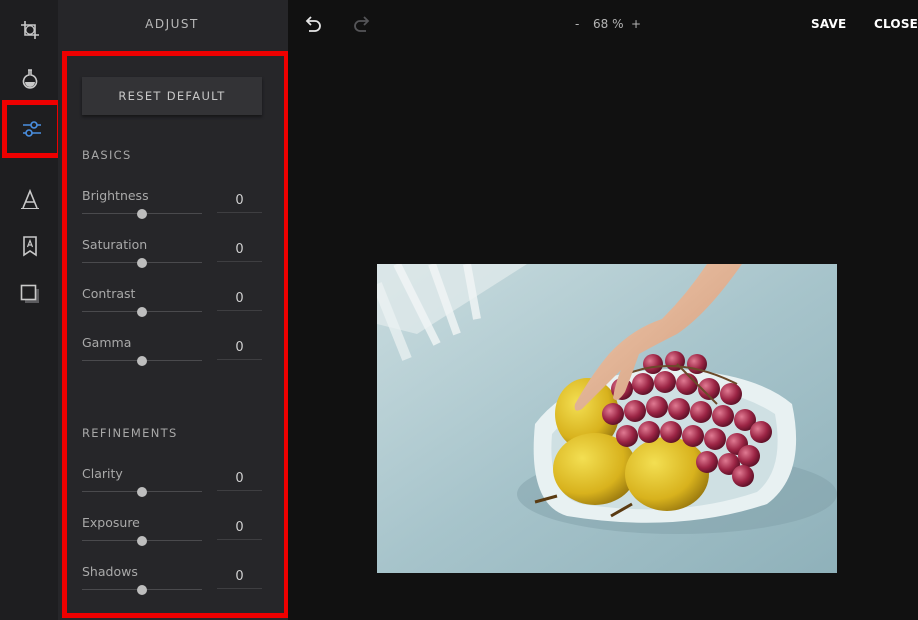  What do you see at coordinates (115, 195) in the screenshot?
I see `slider-label: Brightness` at bounding box center [115, 195].